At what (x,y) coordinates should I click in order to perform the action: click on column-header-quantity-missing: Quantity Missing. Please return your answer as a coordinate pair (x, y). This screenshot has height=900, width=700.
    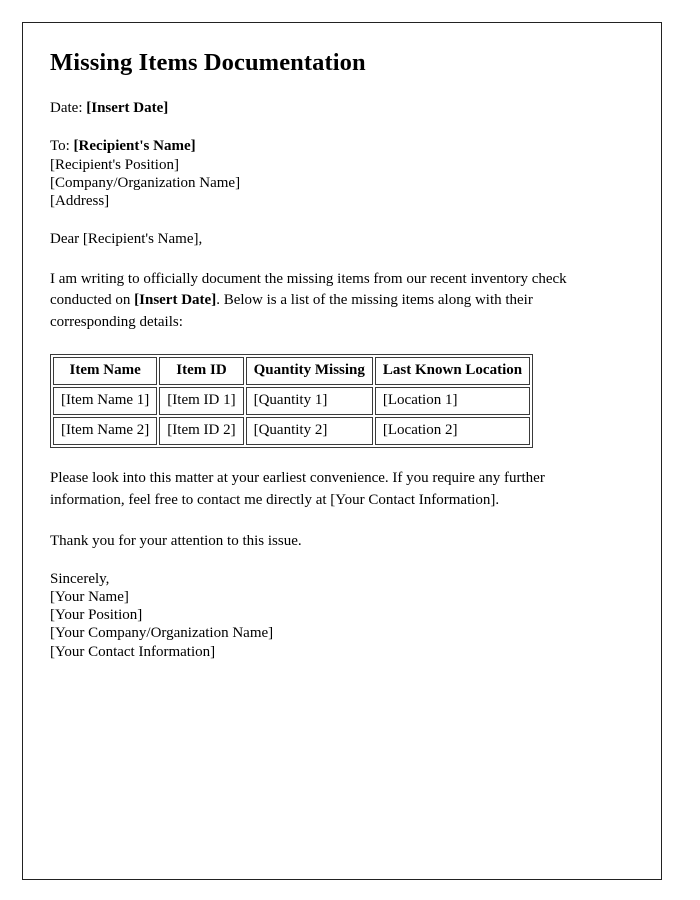
    Looking at the image, I should click on (309, 370).